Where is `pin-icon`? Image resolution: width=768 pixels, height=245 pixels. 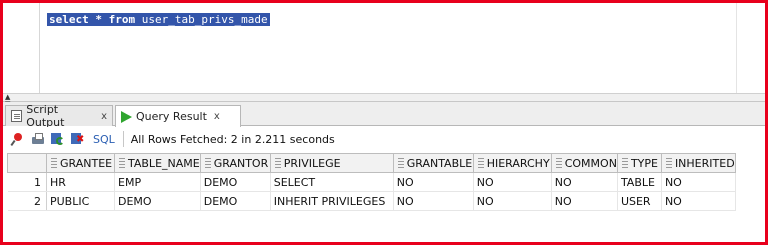 pin-icon is located at coordinates (18, 139).